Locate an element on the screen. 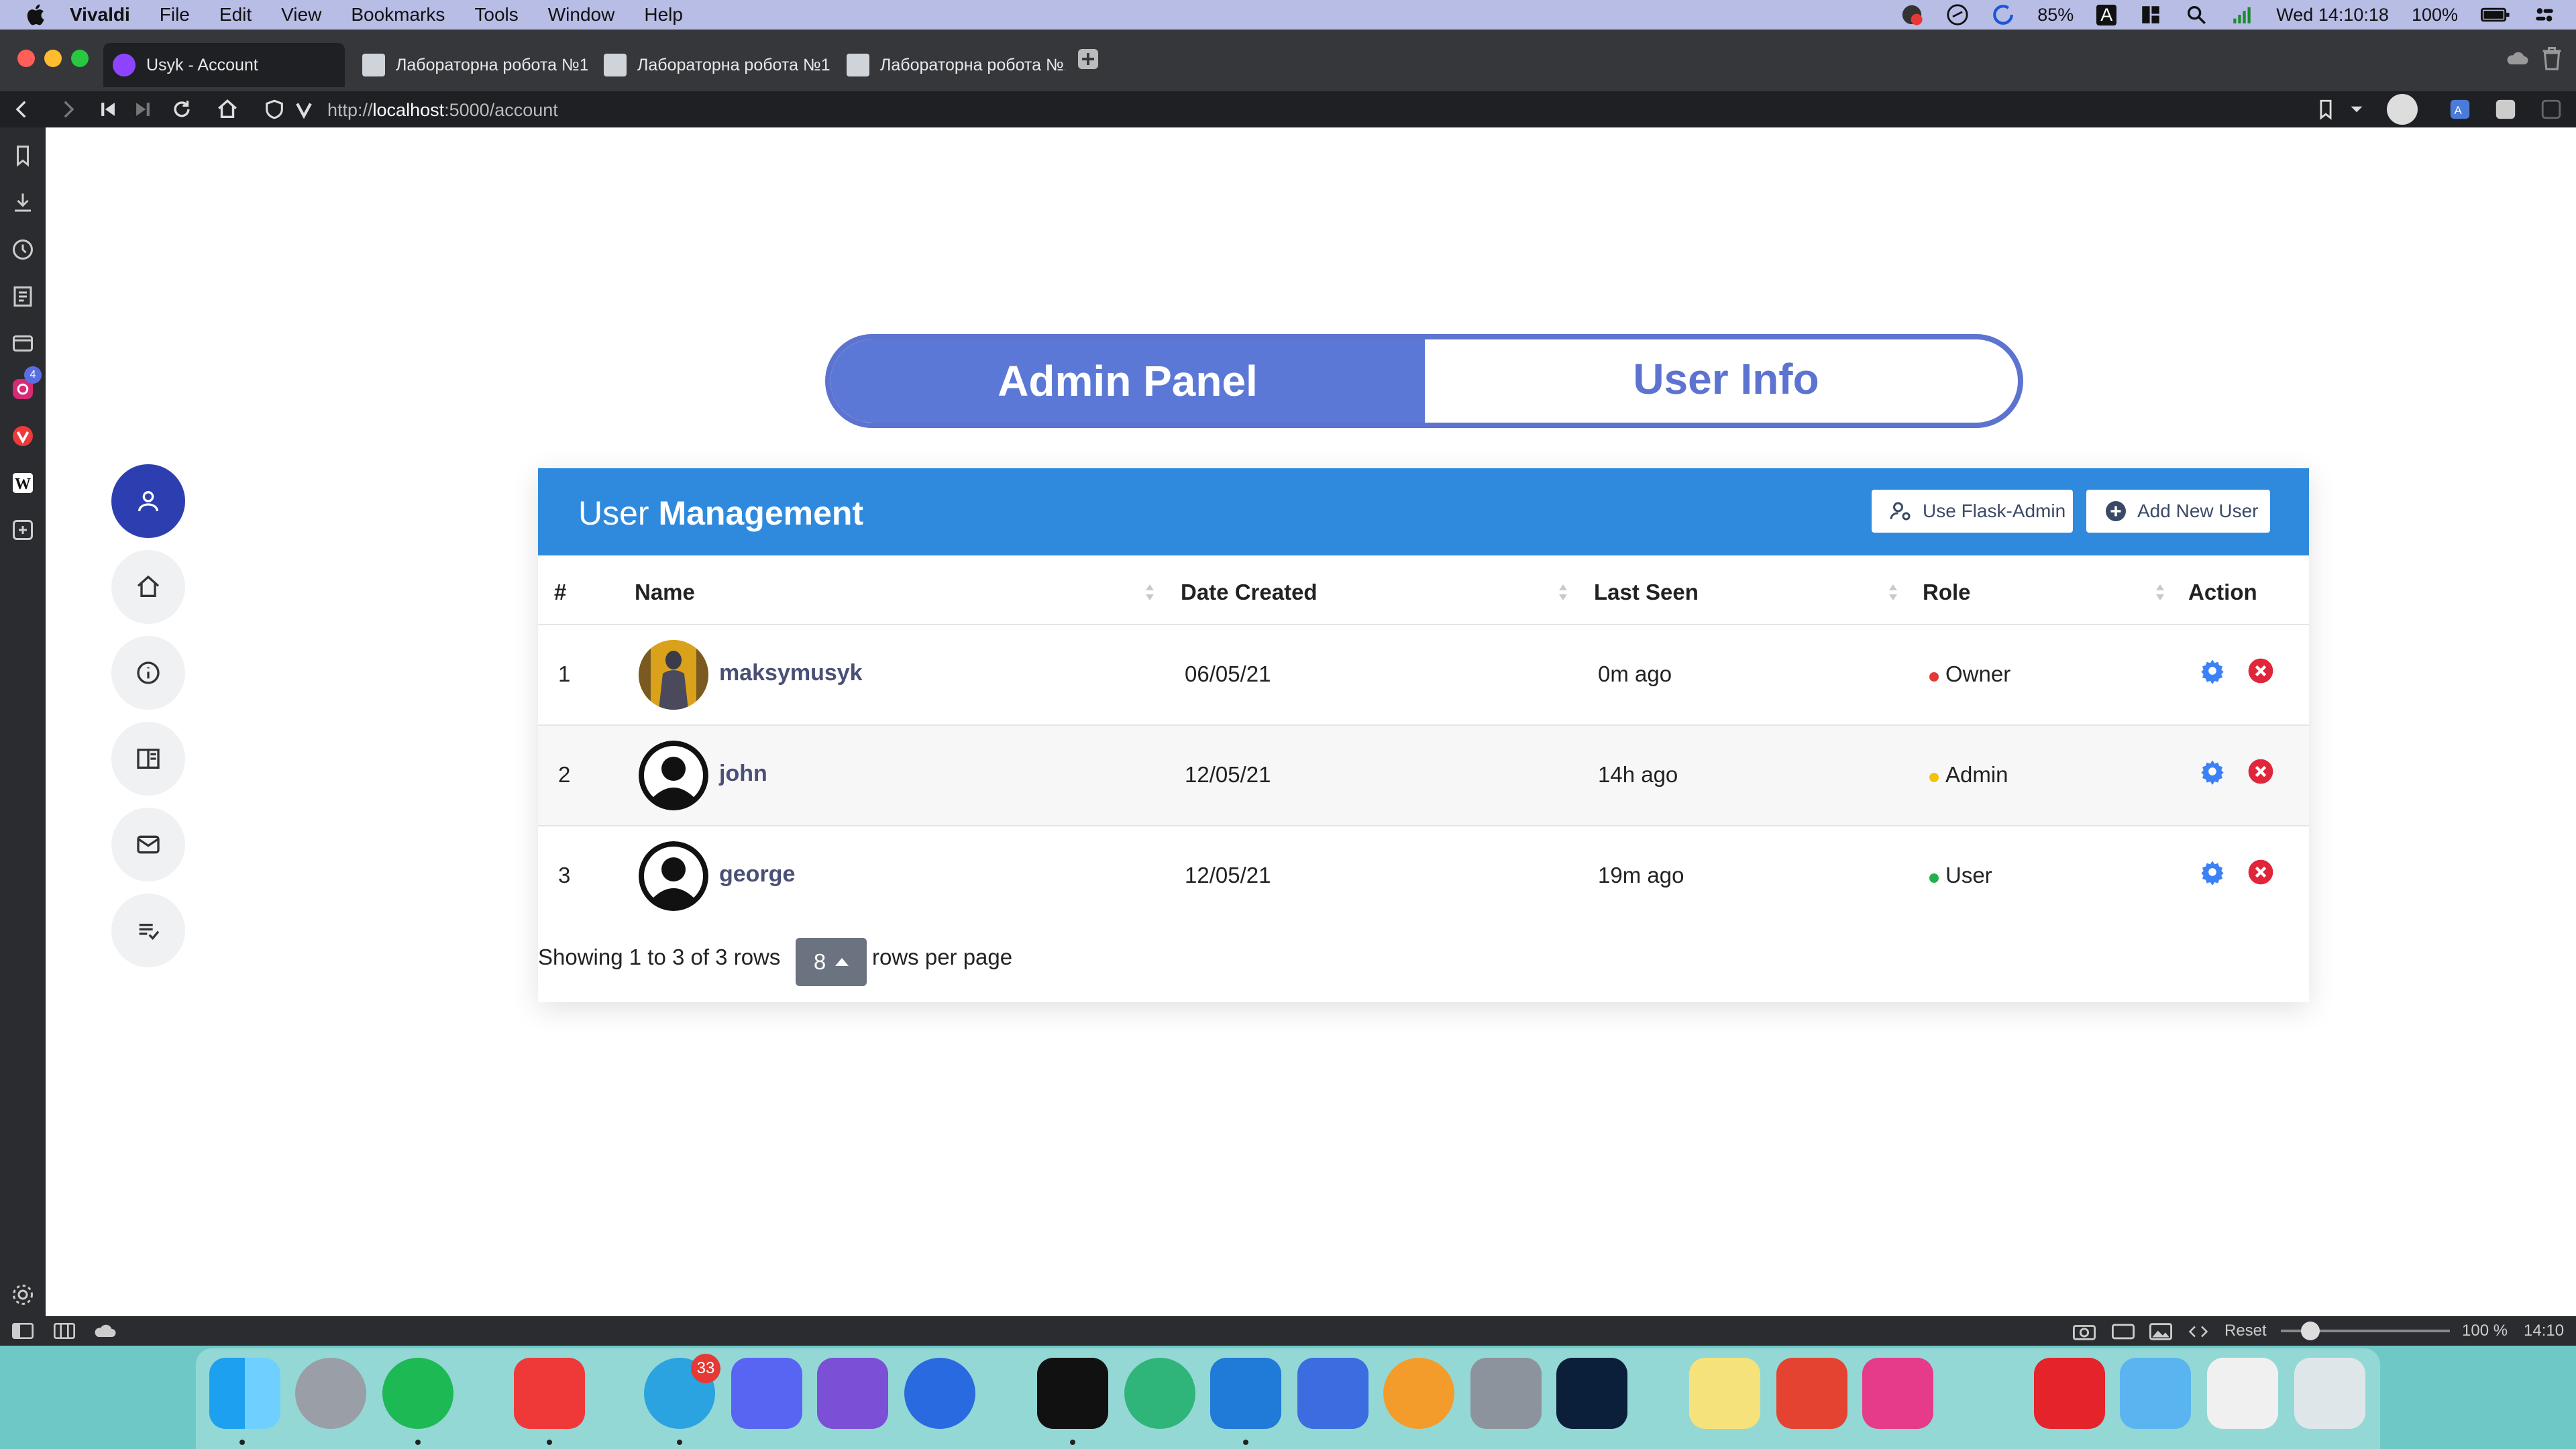 This screenshot has width=2576, height=1449. tab-tiling-icon is located at coordinates (64, 1331).